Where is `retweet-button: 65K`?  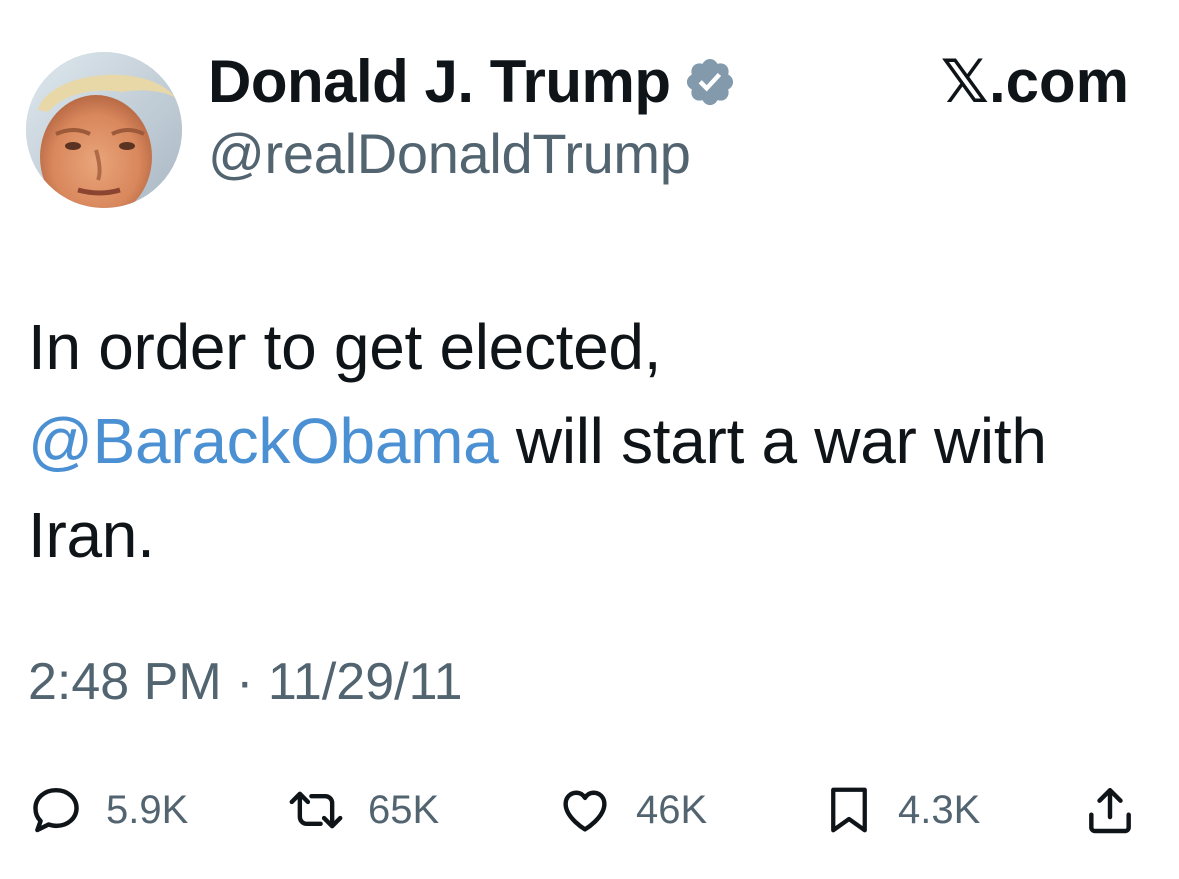 retweet-button: 65K is located at coordinates (362, 810).